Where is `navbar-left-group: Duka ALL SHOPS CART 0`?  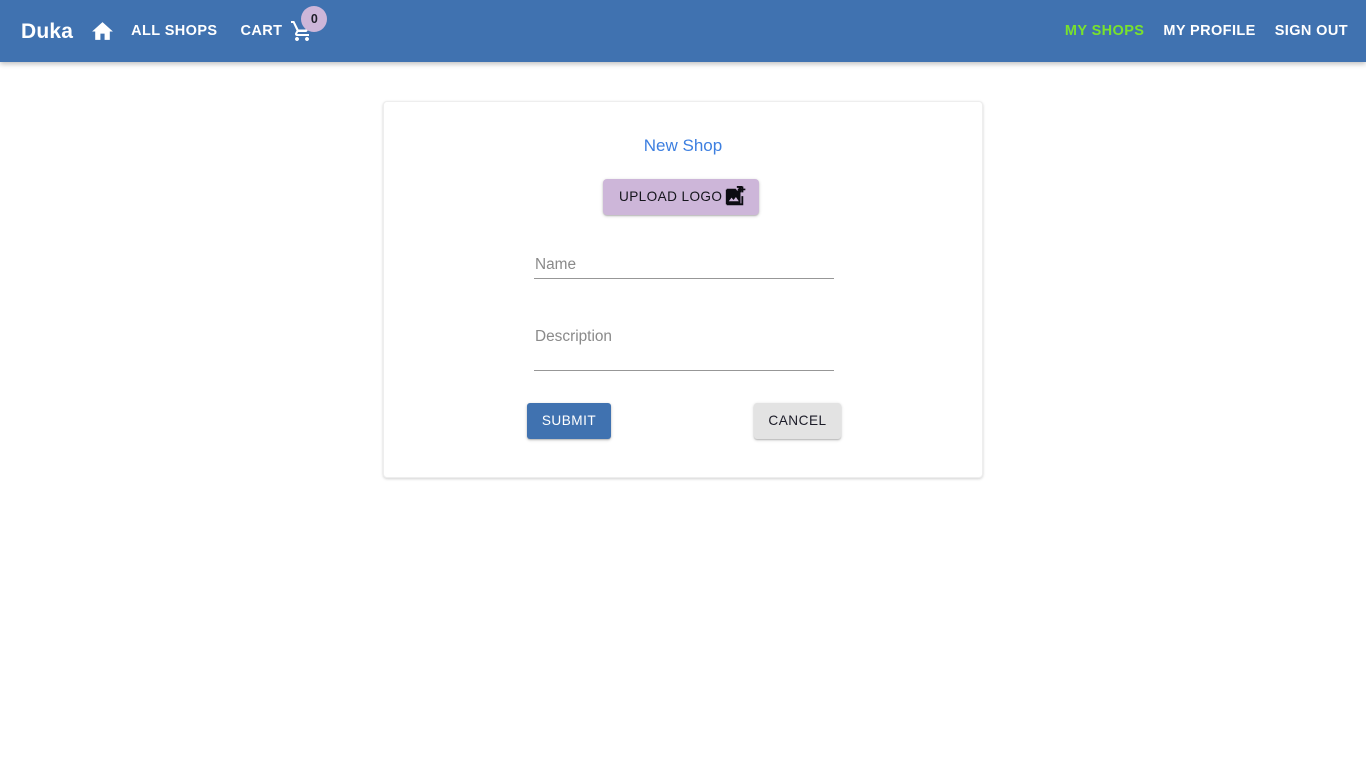 navbar-left-group: Duka ALL SHOPS CART 0 is located at coordinates (164, 27).